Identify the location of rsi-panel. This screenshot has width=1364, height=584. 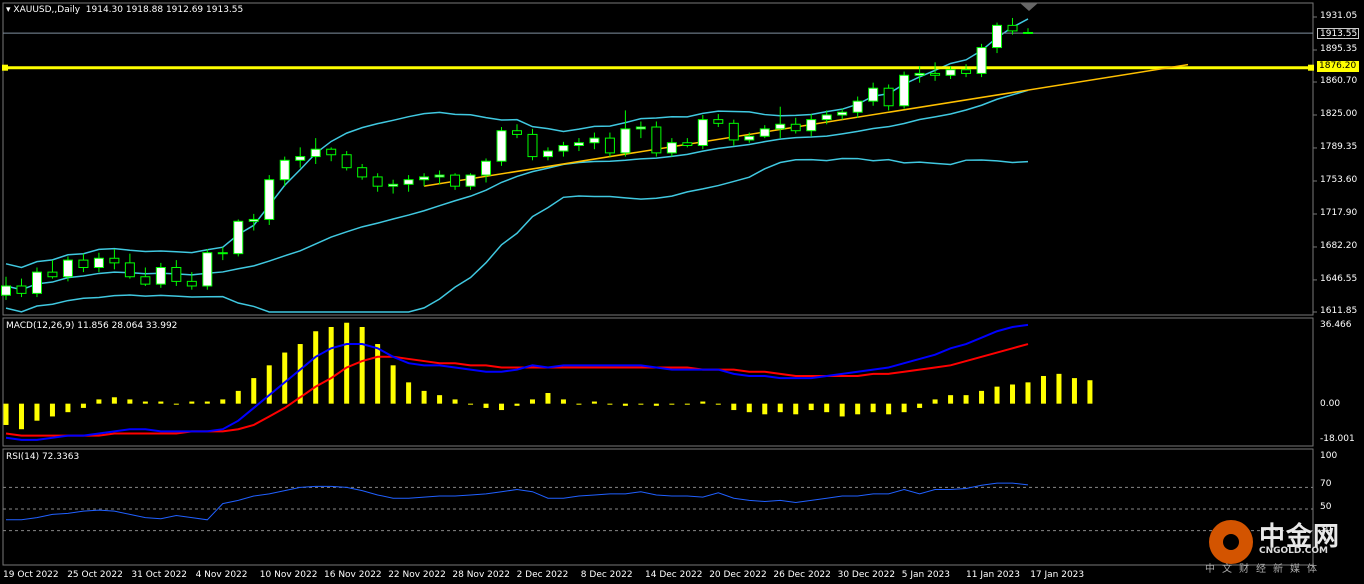
(658, 507).